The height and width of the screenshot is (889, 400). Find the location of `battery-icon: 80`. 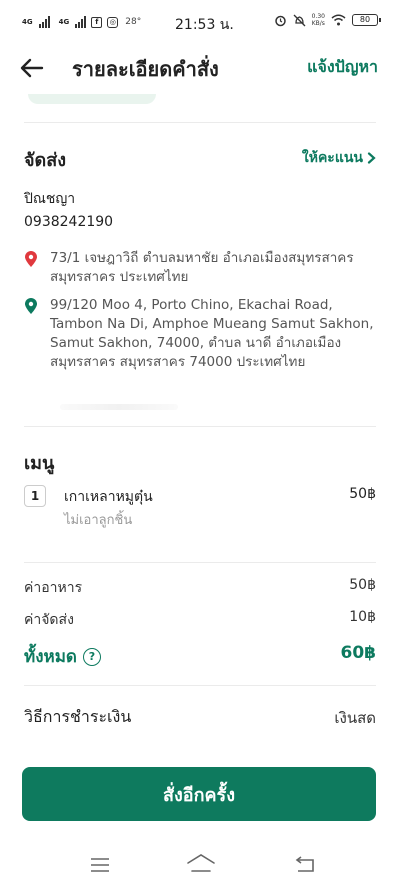

battery-icon: 80 is located at coordinates (366, 20).